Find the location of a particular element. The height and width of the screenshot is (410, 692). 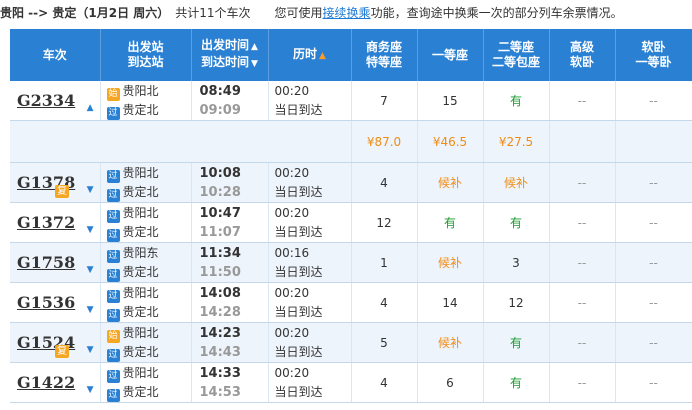

second-class-availability: 3 is located at coordinates (516, 262).